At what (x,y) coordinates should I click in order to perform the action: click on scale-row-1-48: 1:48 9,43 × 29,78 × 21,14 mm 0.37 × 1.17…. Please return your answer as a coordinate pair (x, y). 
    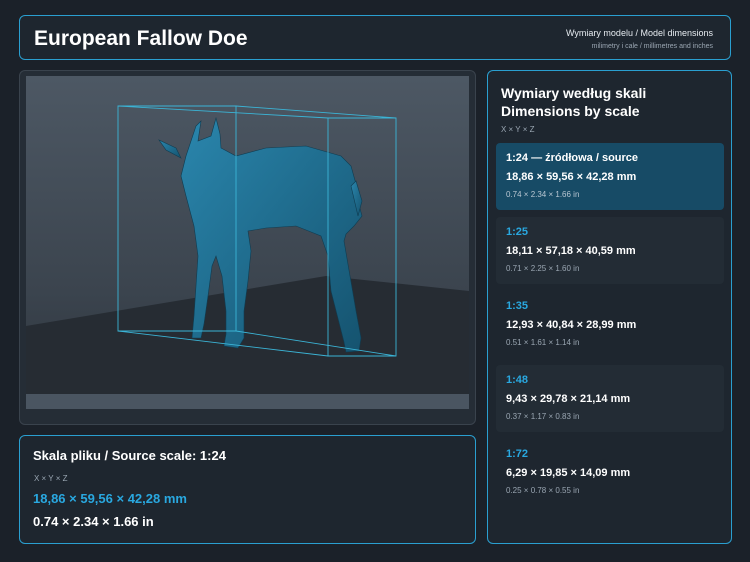
    Looking at the image, I should click on (610, 398).